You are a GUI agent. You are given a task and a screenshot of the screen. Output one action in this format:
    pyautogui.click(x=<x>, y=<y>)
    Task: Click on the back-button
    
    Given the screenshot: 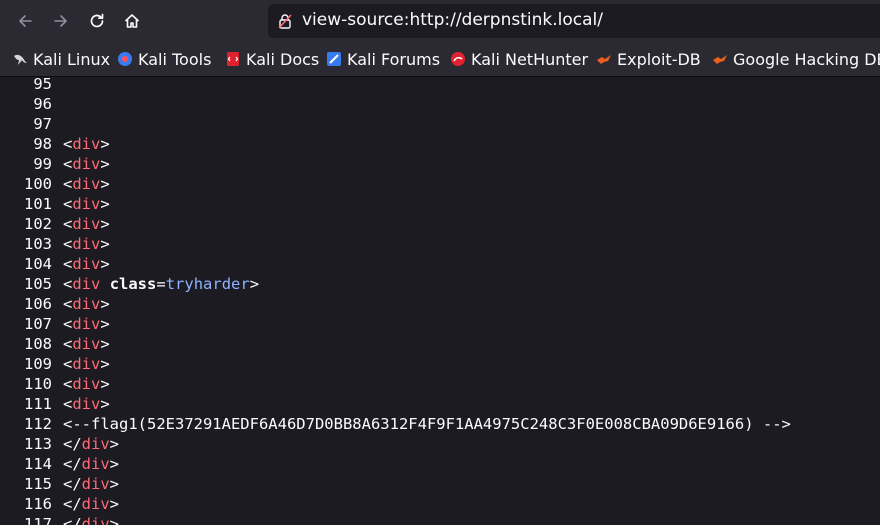 What is the action you would take?
    pyautogui.click(x=25, y=21)
    